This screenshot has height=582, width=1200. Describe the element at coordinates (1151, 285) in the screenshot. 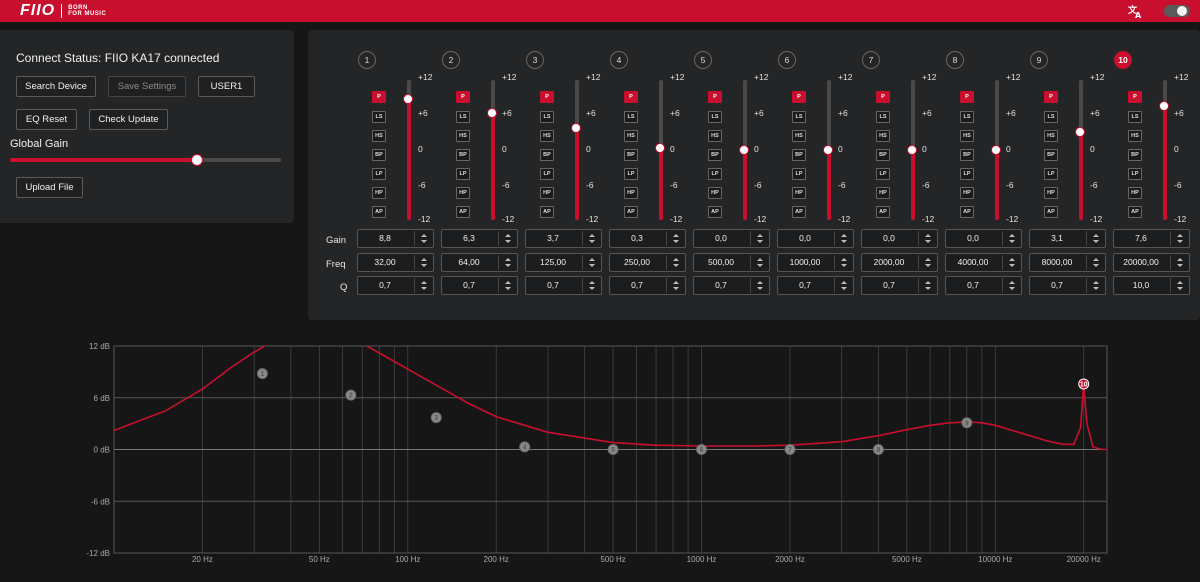

I see `q-input: 10,0` at that location.